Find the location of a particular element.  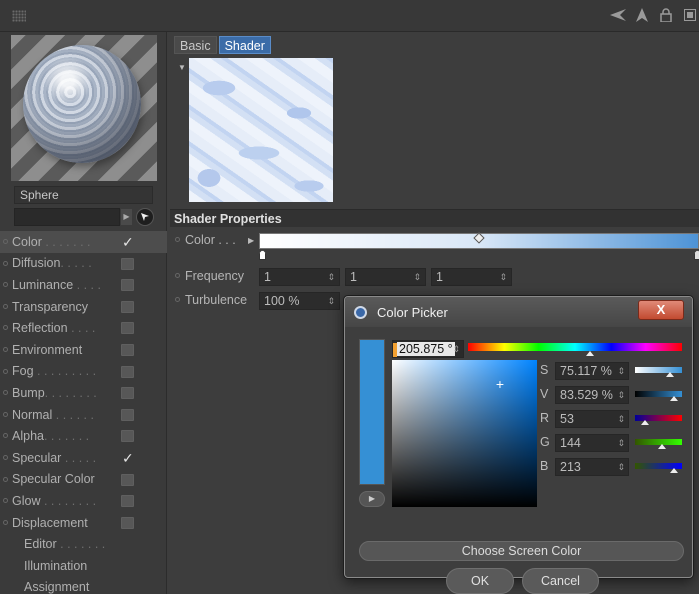

gradient-stop-left is located at coordinates (262, 255).